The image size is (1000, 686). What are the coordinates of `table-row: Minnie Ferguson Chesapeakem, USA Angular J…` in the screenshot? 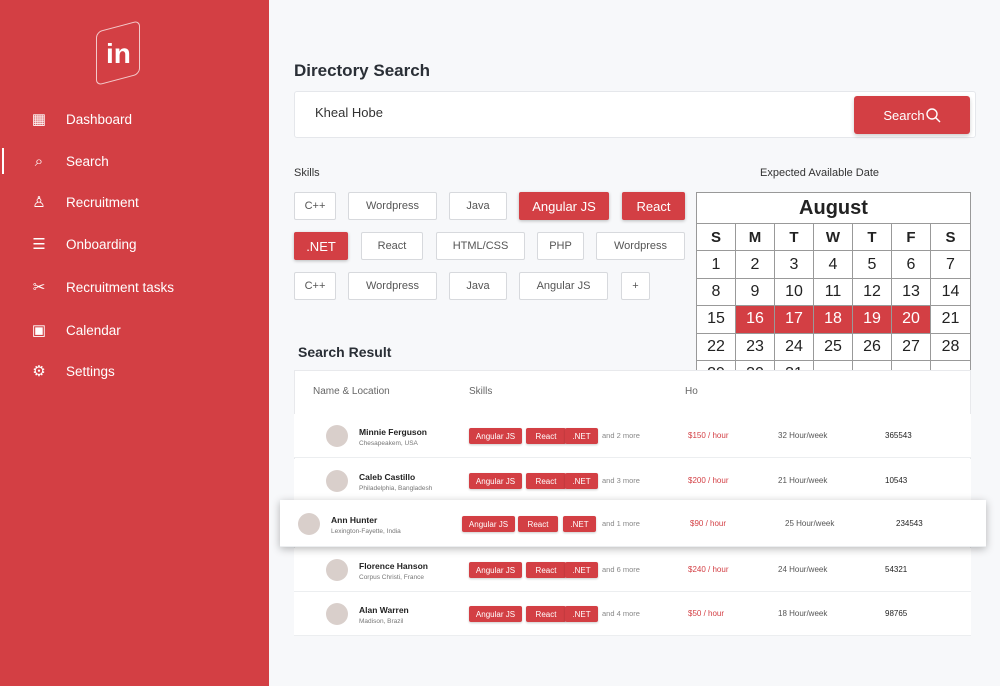 It's located at (632, 436).